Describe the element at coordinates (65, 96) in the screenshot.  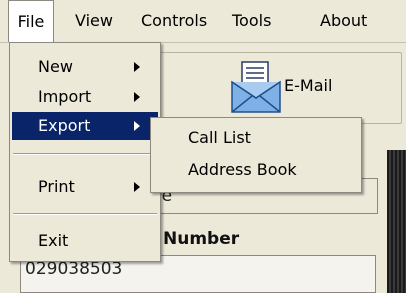
I see `menu-item-label: Import` at that location.